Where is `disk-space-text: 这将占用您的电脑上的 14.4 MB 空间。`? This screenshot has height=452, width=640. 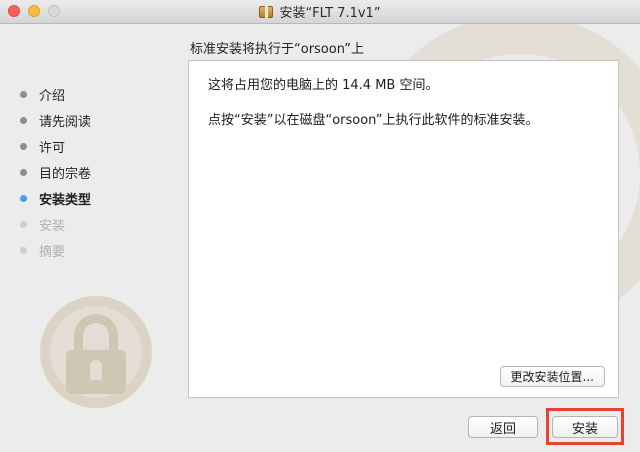 disk-space-text: 这将占用您的电脑上的 14.4 MB 空间。 is located at coordinates (323, 85).